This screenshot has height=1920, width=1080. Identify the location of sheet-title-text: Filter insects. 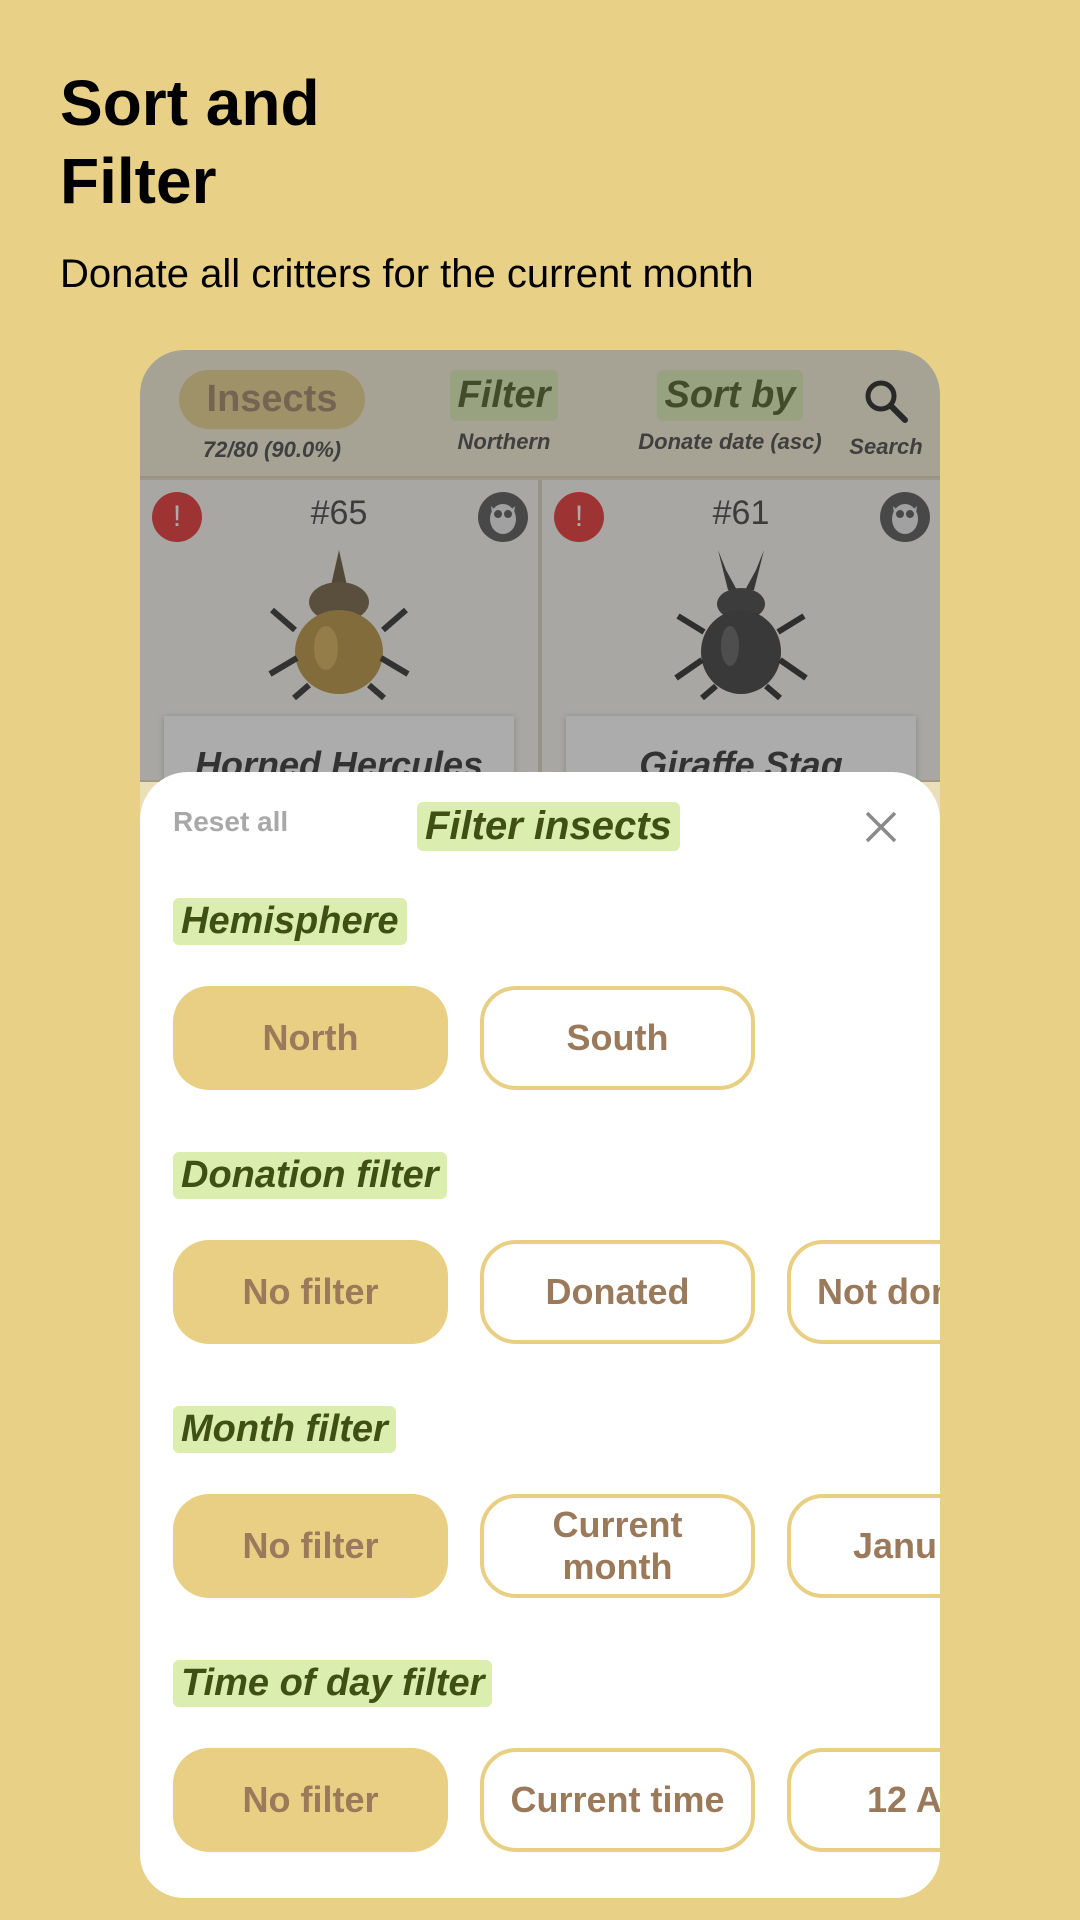
(548, 826).